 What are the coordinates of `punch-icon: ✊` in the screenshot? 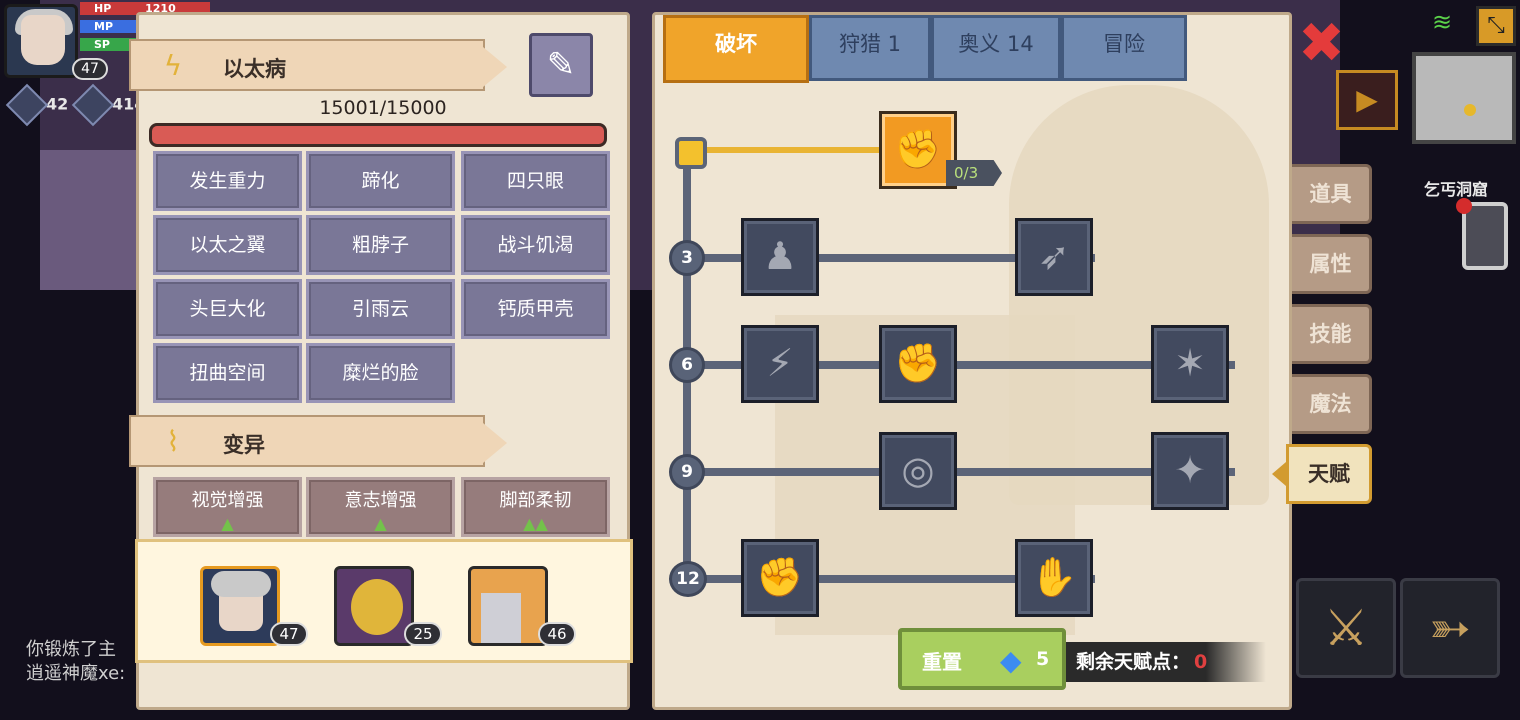 It's located at (918, 363).